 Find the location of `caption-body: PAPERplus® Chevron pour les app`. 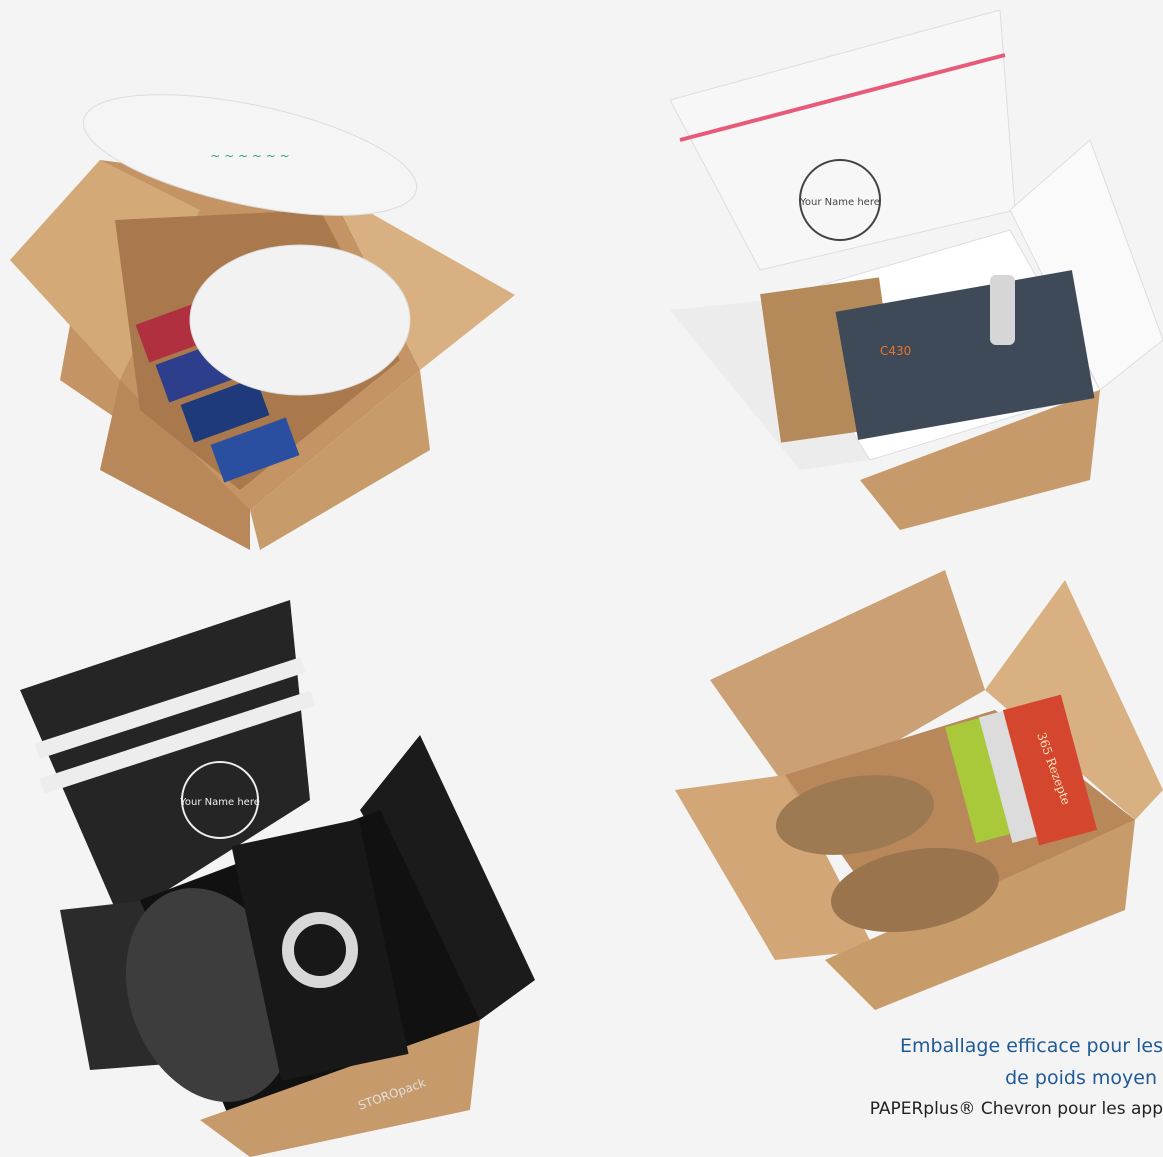

caption-body: PAPERplus® Chevron pour les app is located at coordinates (953, 1109).